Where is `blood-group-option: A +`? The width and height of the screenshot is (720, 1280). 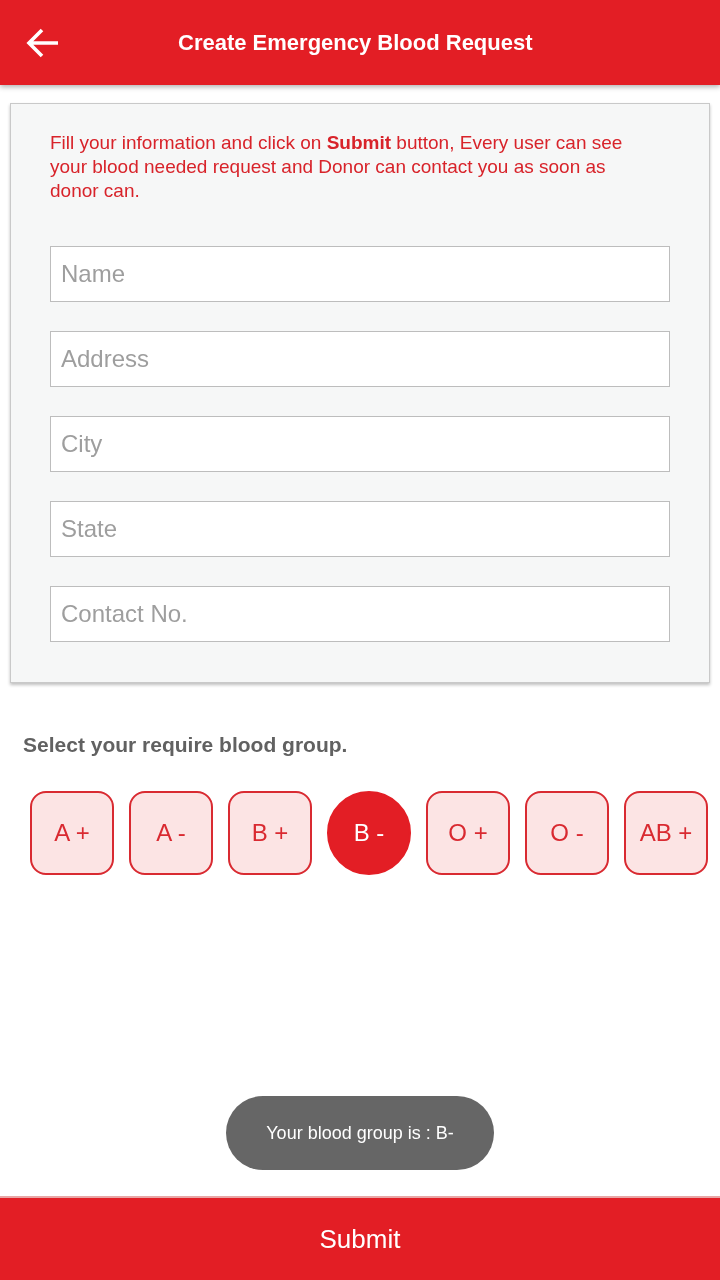 blood-group-option: A + is located at coordinates (72, 832).